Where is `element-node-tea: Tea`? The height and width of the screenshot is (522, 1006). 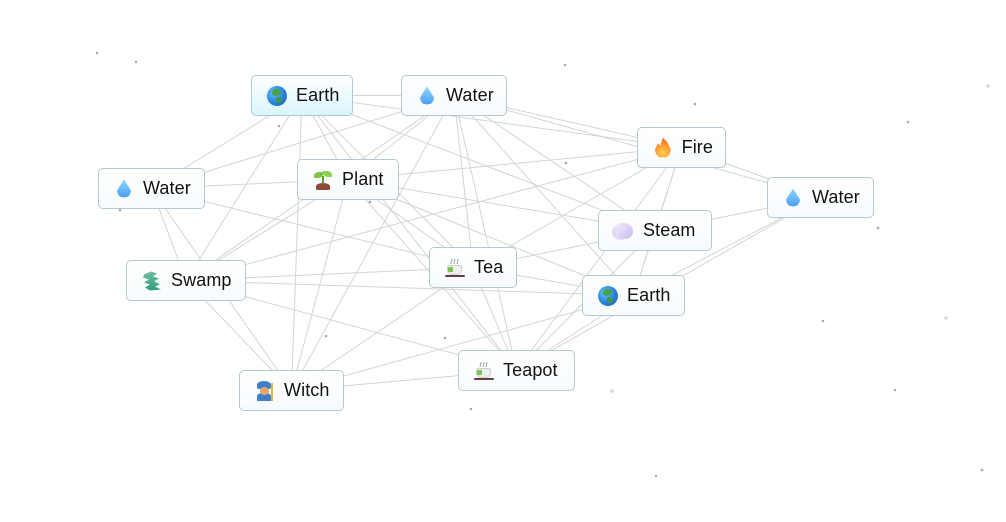
element-node-tea: Tea is located at coordinates (473, 267).